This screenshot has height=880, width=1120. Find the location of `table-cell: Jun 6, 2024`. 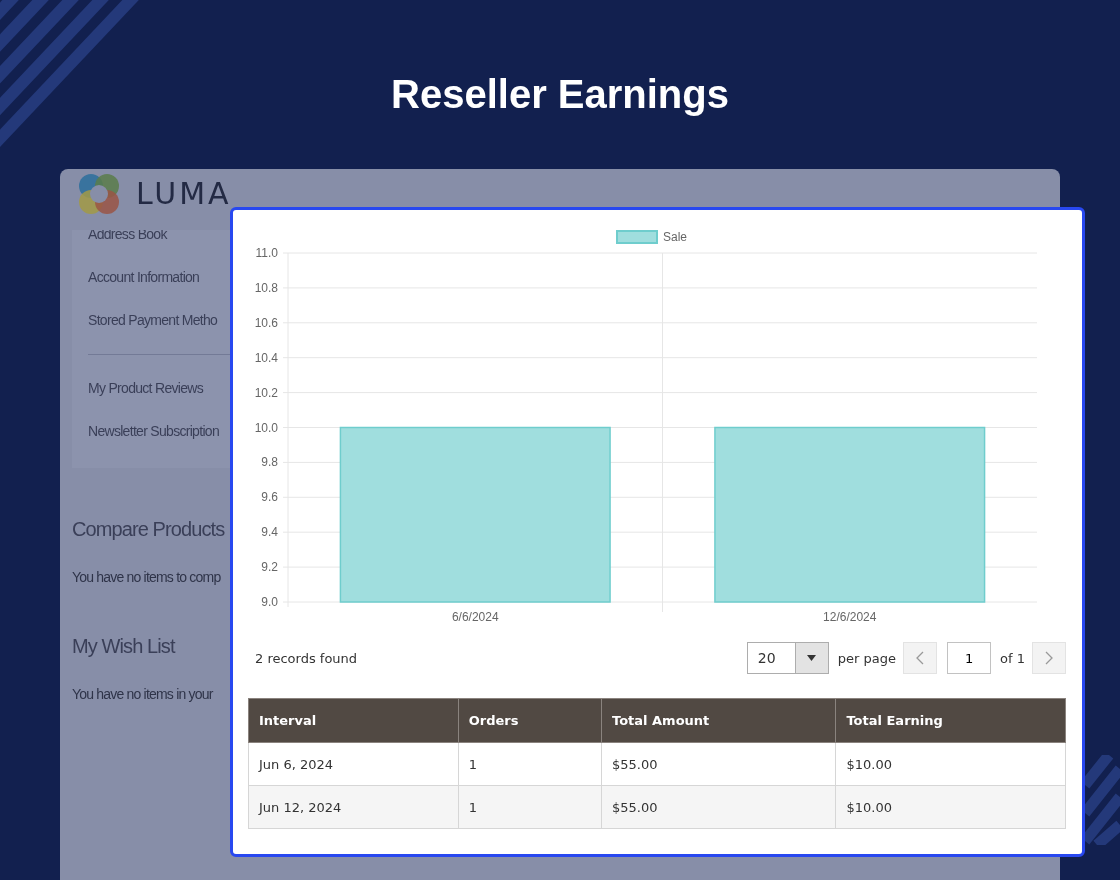

table-cell: Jun 6, 2024 is located at coordinates (353, 764).